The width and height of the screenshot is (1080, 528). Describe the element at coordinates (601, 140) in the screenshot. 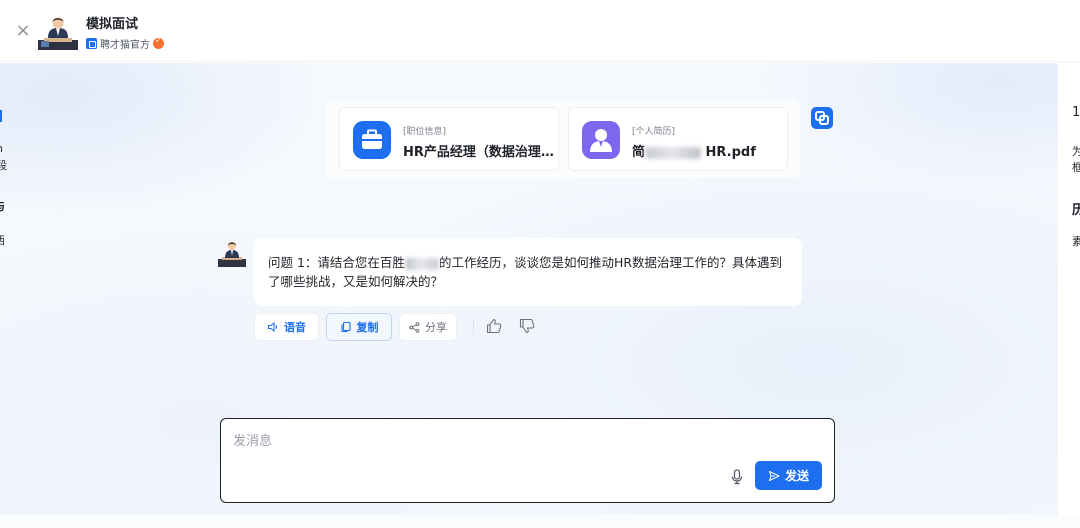

I see `person-icon` at that location.